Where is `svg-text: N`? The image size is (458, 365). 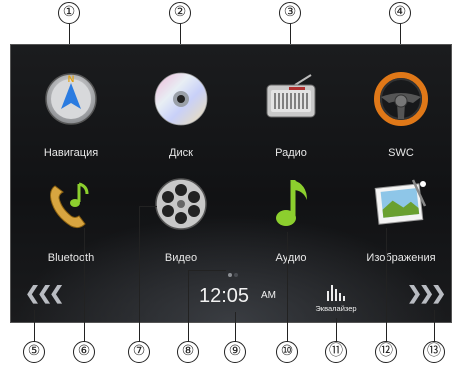
svg-text: N is located at coordinates (71, 79).